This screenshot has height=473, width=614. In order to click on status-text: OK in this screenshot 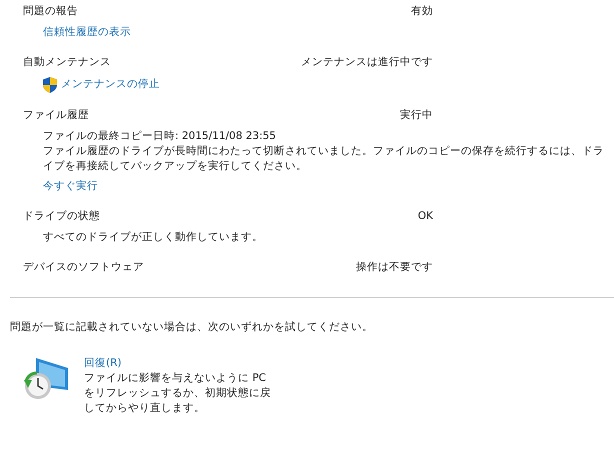, I will do `click(425, 216)`.